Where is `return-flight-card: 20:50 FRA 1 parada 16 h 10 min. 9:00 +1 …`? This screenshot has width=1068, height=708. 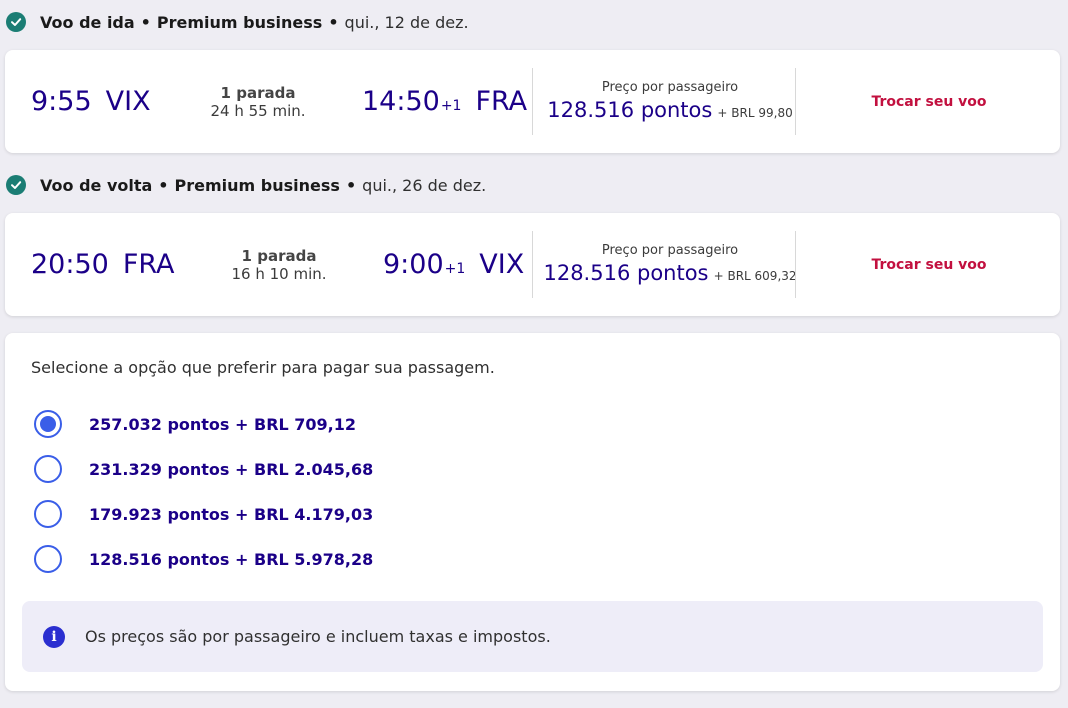 return-flight-card: 20:50 FRA 1 parada 16 h 10 min. 9:00 +1 … is located at coordinates (532, 264).